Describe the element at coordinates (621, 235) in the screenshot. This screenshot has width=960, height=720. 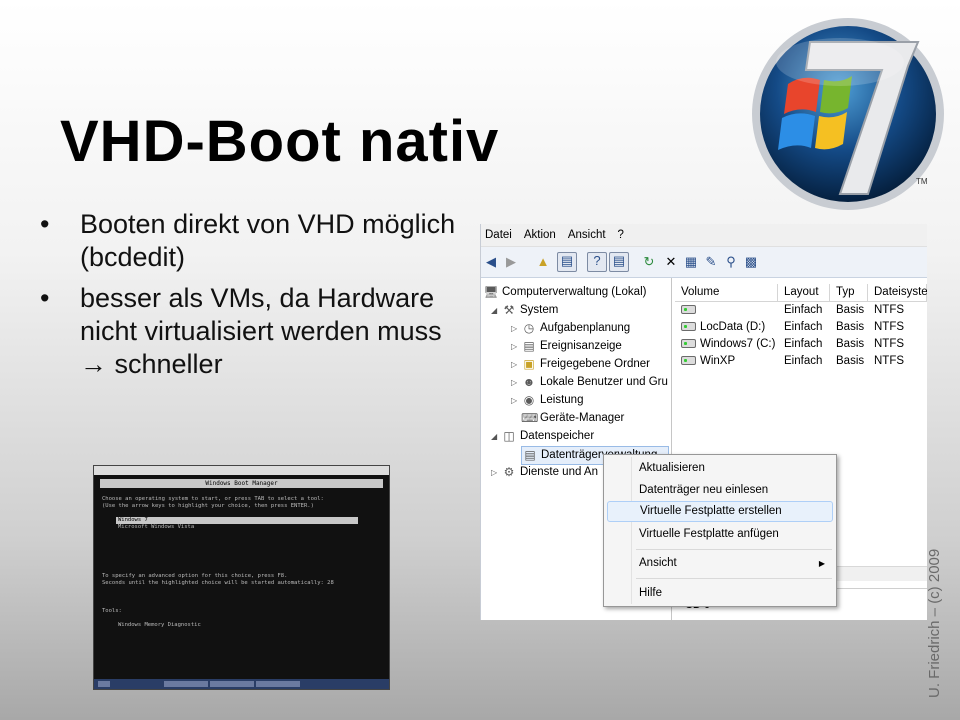
I see `menu-help: ?` at that location.